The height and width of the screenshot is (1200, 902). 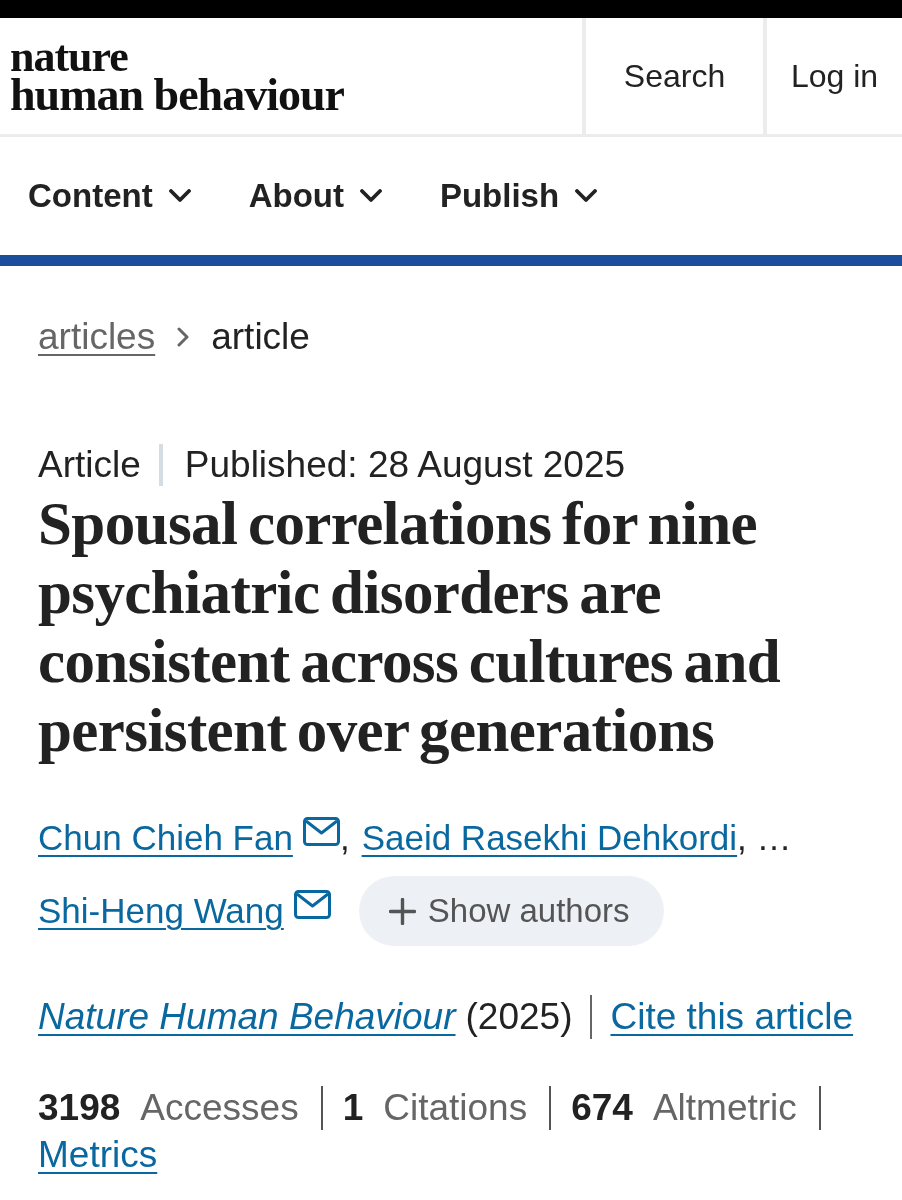 I want to click on chevron-right-icon, so click(x=183, y=337).